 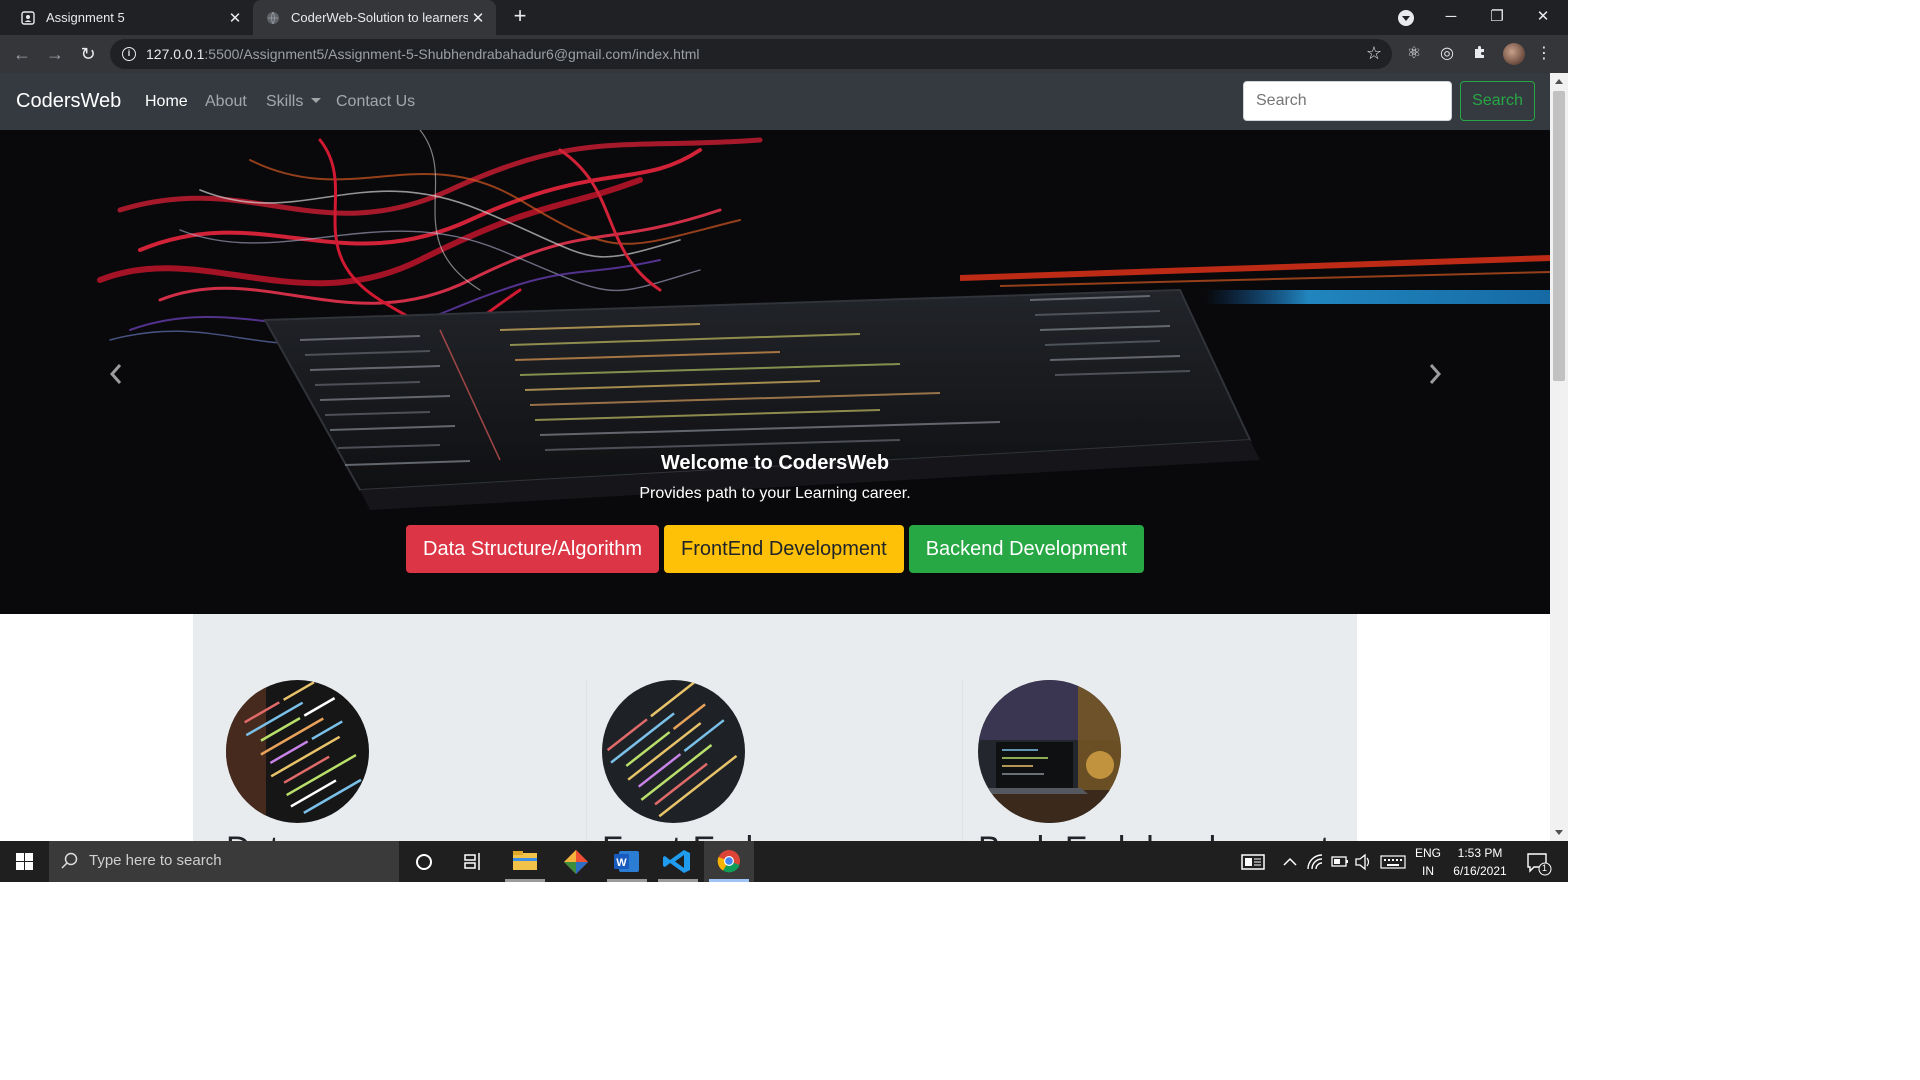 What do you see at coordinates (1480, 853) in the screenshot?
I see `clock-time: 1:53 PM` at bounding box center [1480, 853].